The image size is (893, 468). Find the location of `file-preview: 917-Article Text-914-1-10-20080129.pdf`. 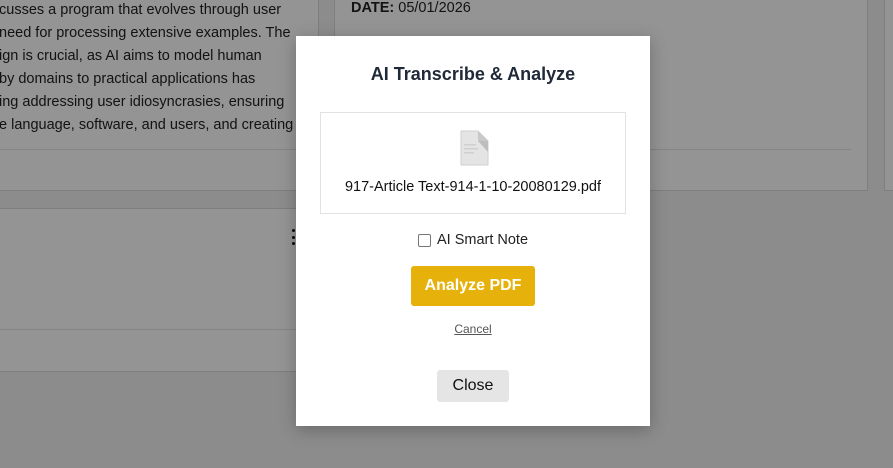

file-preview: 917-Article Text-914-1-10-20080129.pdf is located at coordinates (473, 163).